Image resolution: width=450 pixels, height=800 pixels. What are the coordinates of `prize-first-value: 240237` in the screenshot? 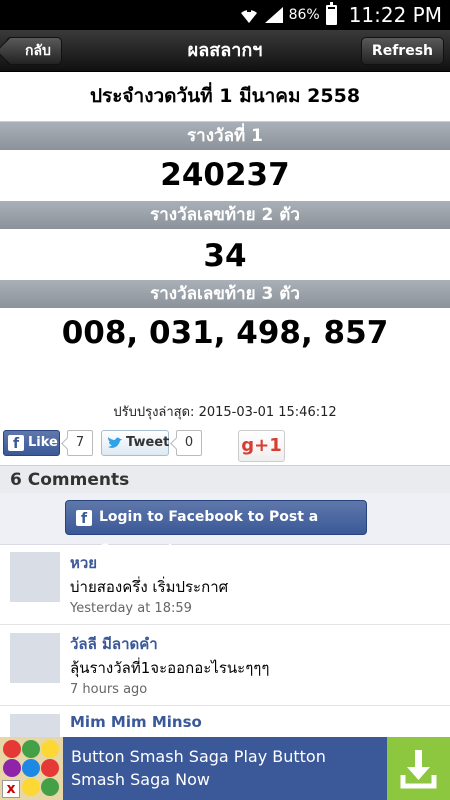 It's located at (225, 175).